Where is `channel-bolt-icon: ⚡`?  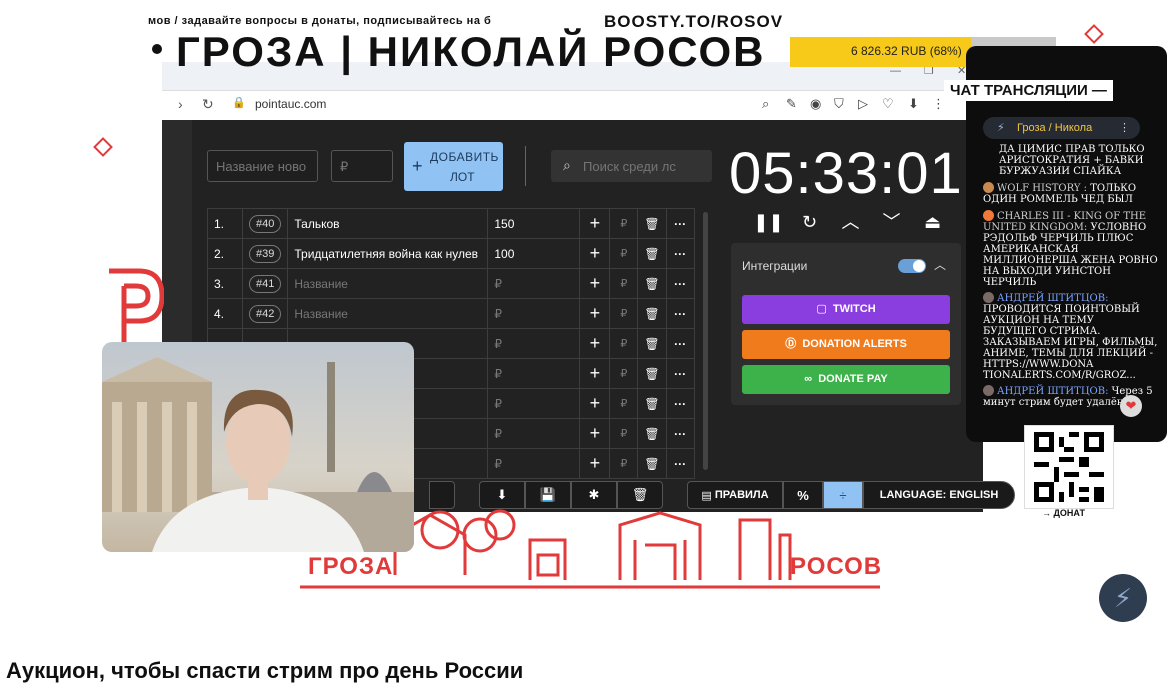
channel-bolt-icon: ⚡ is located at coordinates (1123, 598).